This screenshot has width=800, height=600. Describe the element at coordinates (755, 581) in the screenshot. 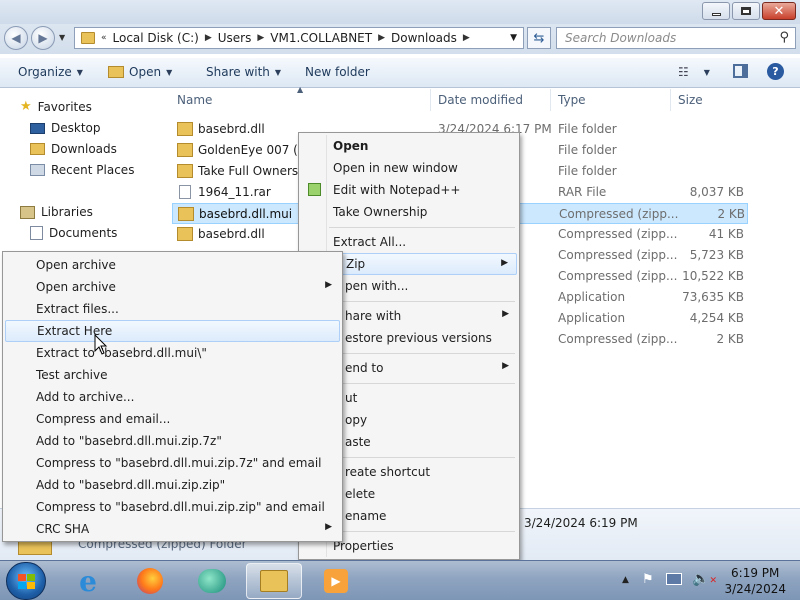

I see `system-clock: 6:19 PM 3/24/2024` at that location.